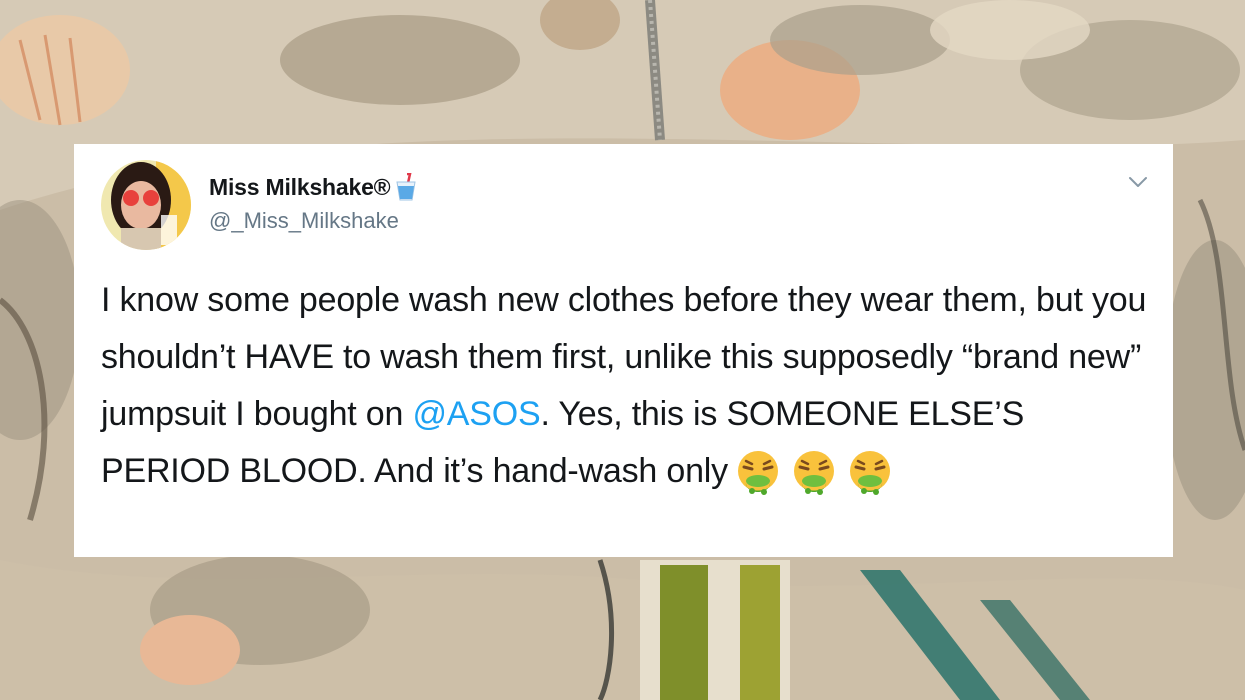 The width and height of the screenshot is (1245, 700). I want to click on display-name: Miss Milkshake®, so click(300, 187).